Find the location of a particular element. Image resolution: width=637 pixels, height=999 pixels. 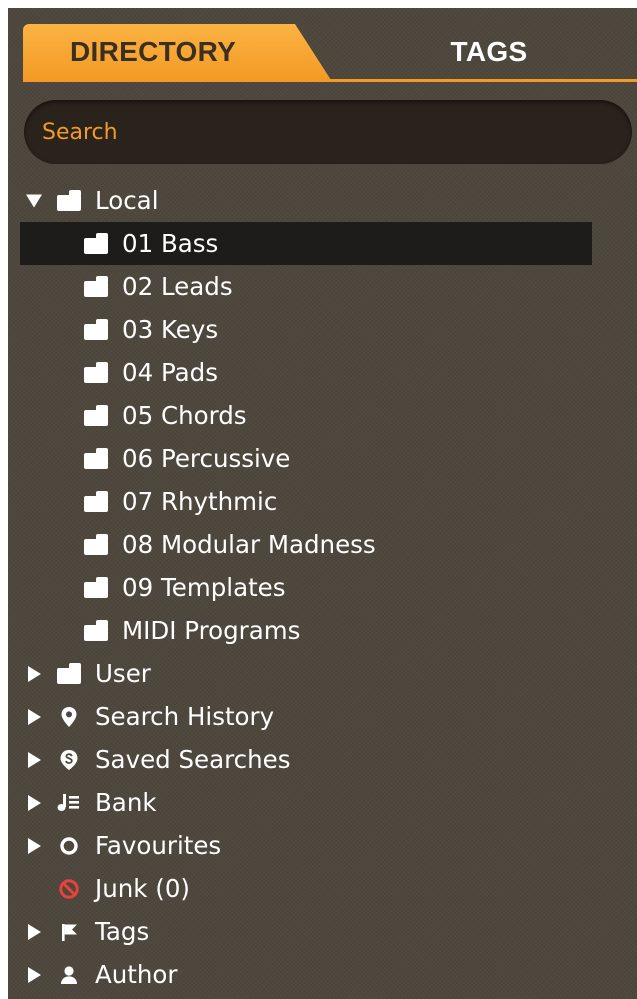

search-input is located at coordinates (328, 132).